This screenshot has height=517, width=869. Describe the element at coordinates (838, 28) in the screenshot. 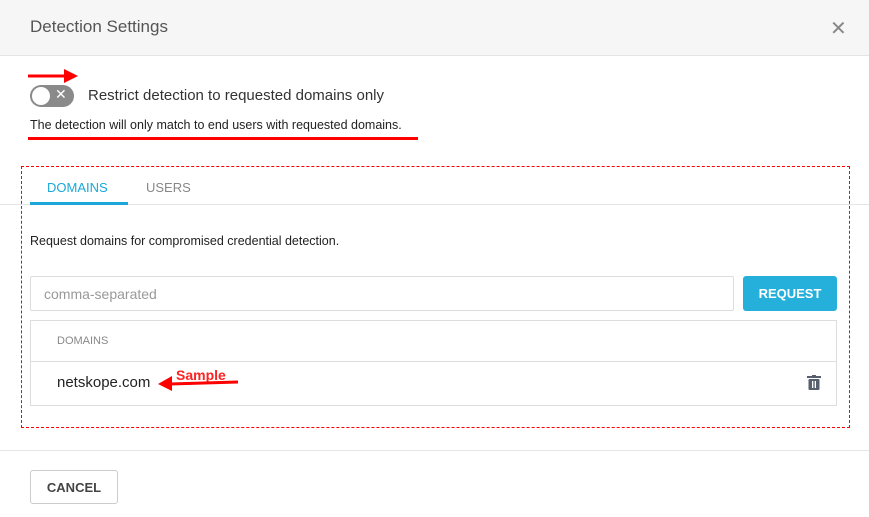

I see `close-icon: ✕` at that location.